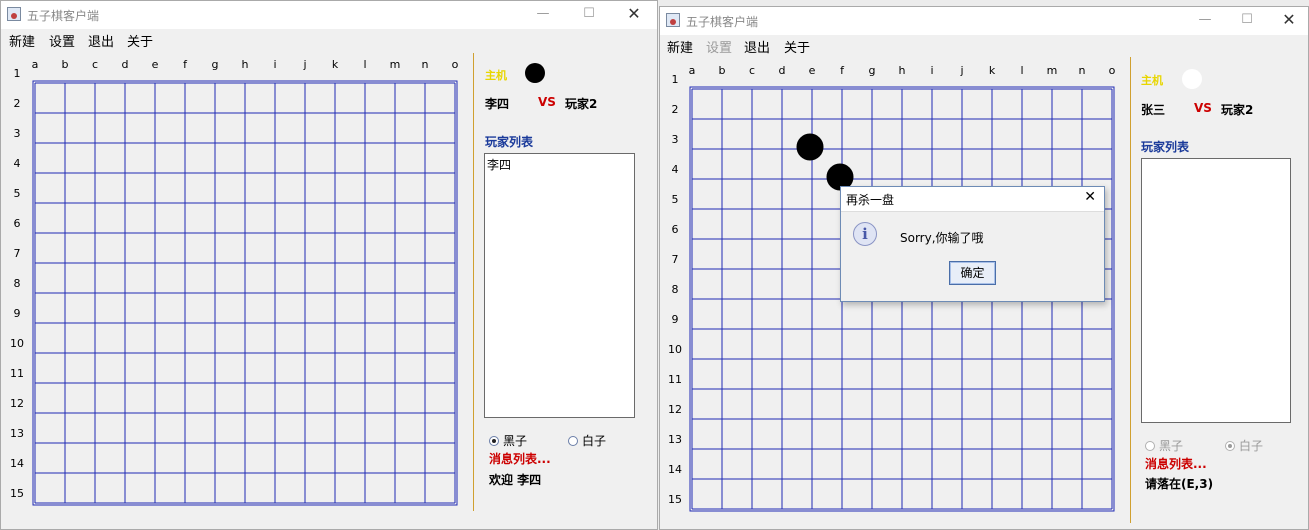 This screenshot has height=530, width=1309. What do you see at coordinates (547, 102) in the screenshot?
I see `vs-label: VS` at bounding box center [547, 102].